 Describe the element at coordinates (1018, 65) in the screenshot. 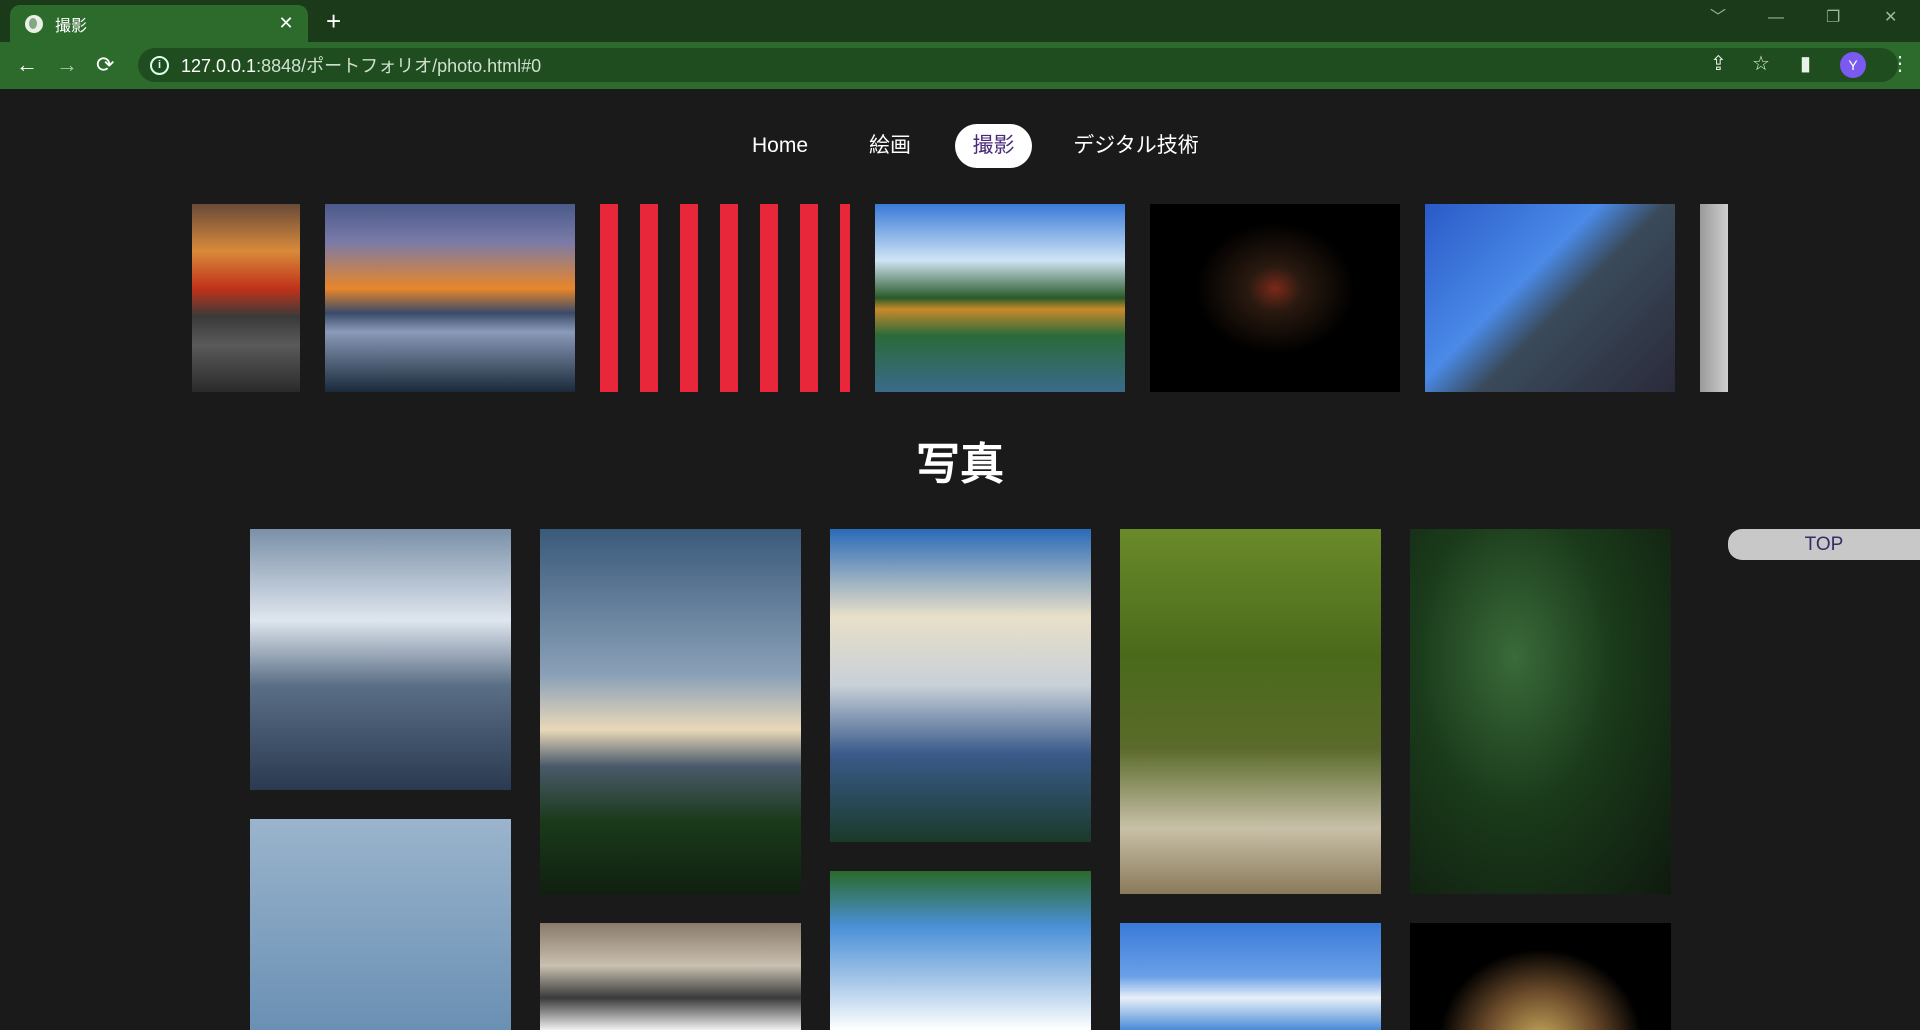

I see `address-bar: i 127.0.0.1:8848/ポートフォリオ/photo.html#0` at that location.